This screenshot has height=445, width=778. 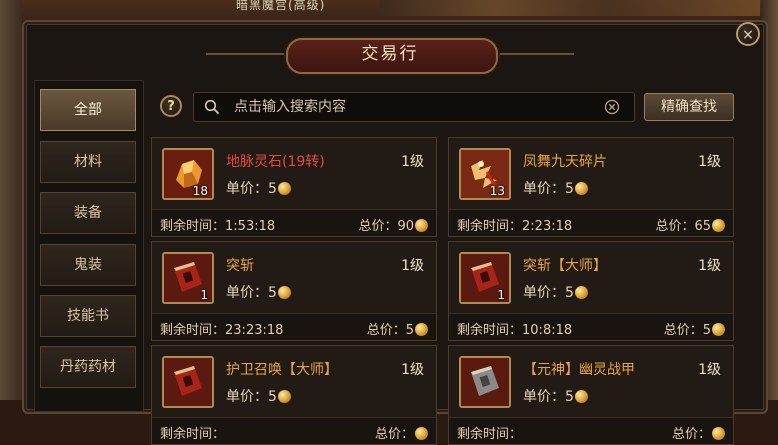 What do you see at coordinates (212, 107) in the screenshot?
I see `search-icon` at bounding box center [212, 107].